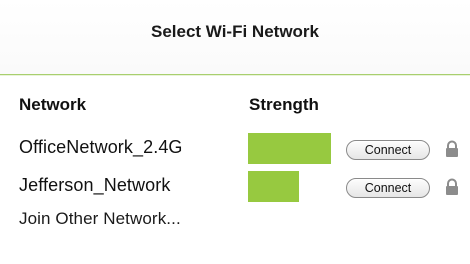 The width and height of the screenshot is (470, 264). I want to click on dialog-title: Select Wi-Fi Network, so click(235, 31).